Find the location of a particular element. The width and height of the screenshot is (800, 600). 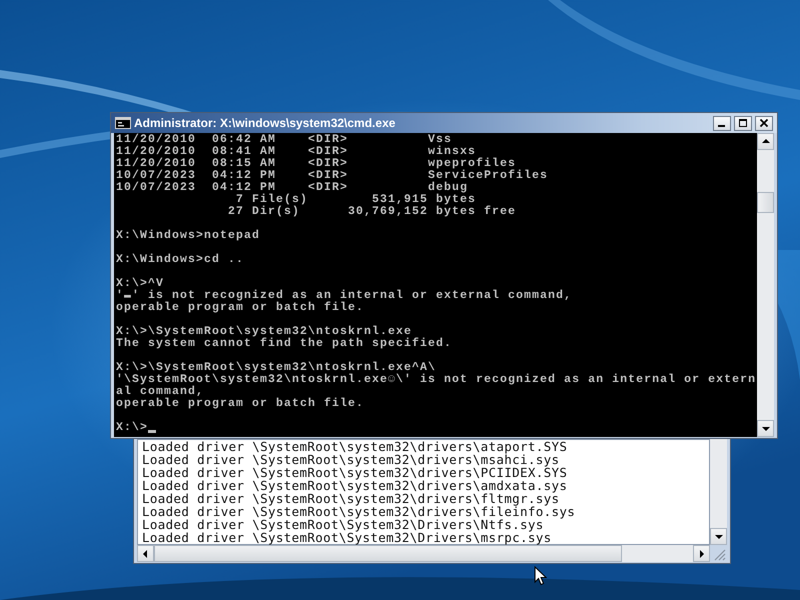

console-line: 10/07/2023 04:12 PM <DIR> debug is located at coordinates (292, 188).